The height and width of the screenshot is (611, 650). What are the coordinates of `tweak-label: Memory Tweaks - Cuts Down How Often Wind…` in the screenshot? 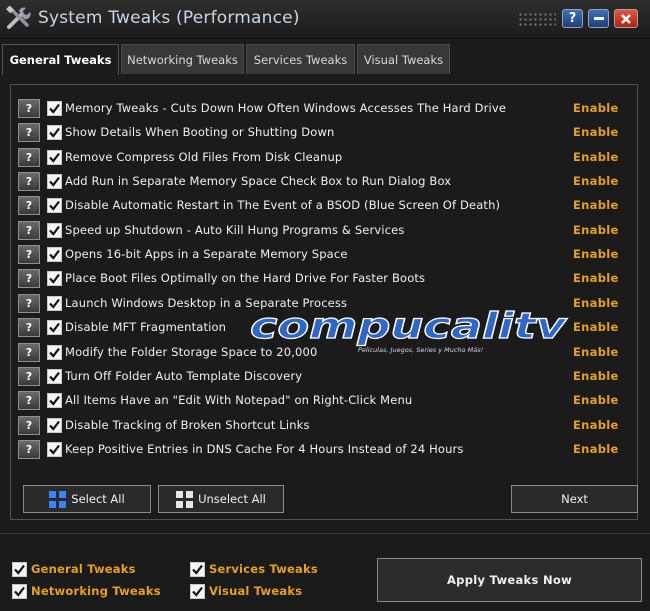 It's located at (286, 108).